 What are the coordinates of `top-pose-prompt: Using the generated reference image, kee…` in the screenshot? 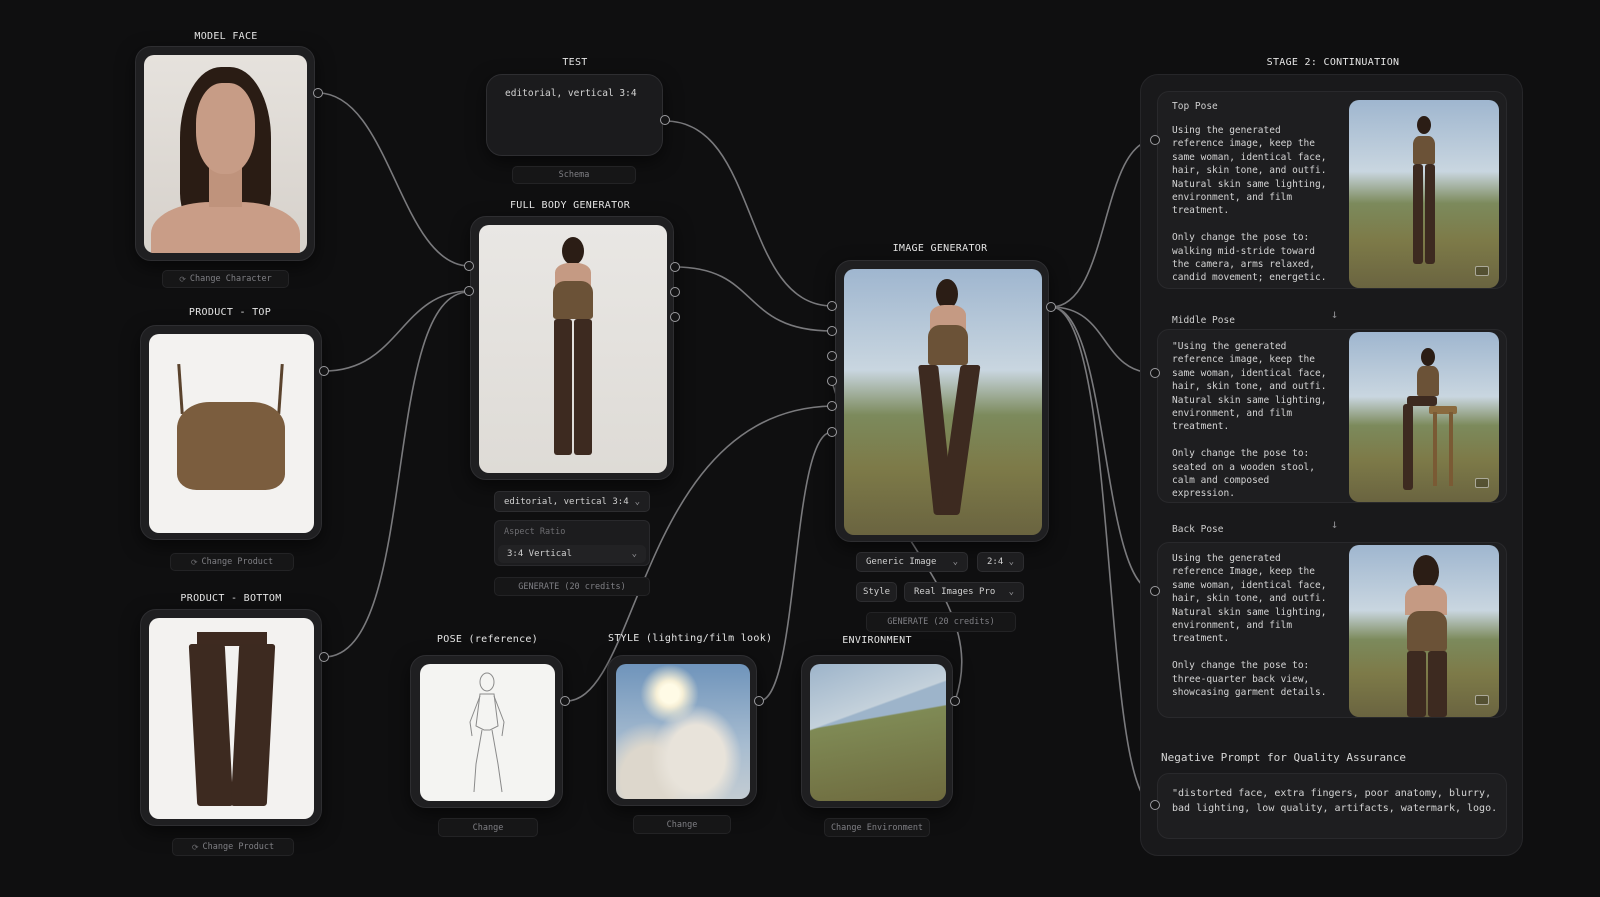 It's located at (1252, 204).